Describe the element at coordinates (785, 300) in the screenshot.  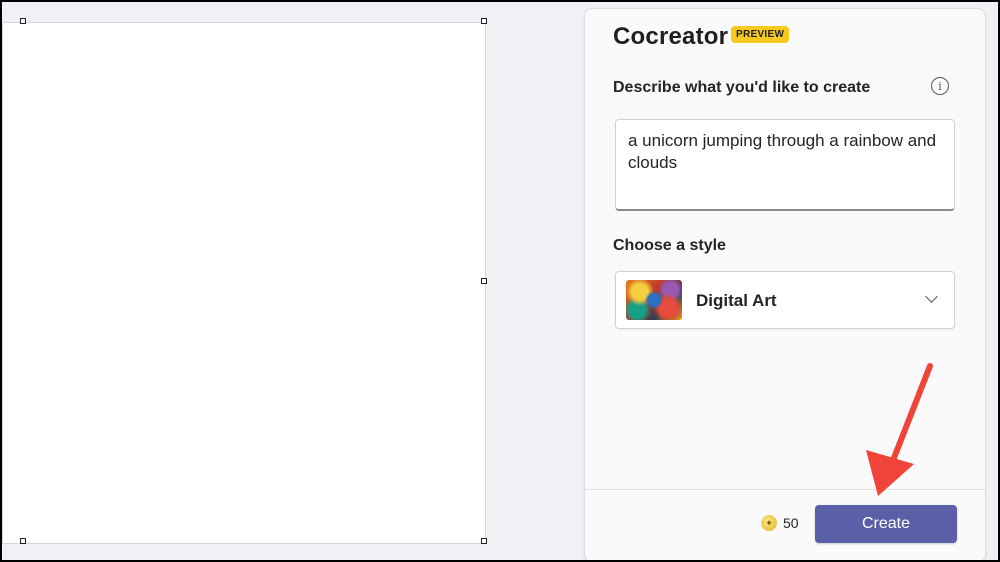
I see `style-dropdown: Digital Art` at that location.